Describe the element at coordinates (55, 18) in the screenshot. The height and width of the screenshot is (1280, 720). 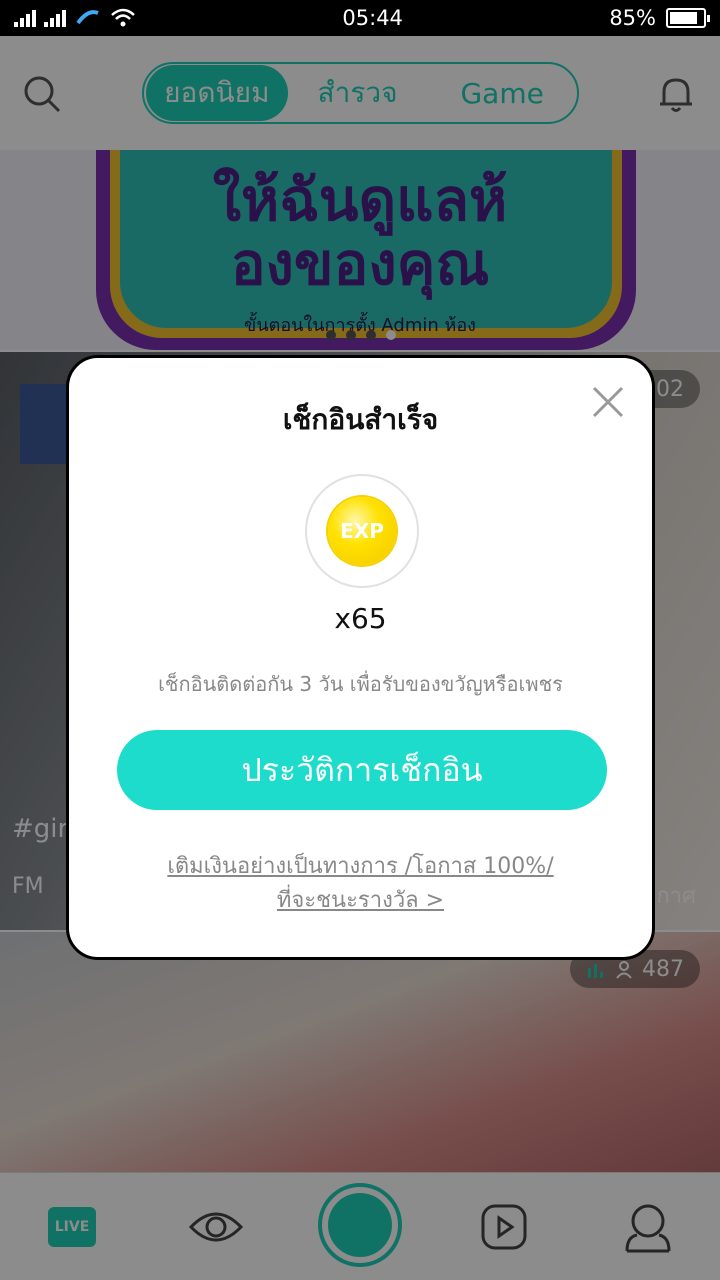
I see `signal-2-icon` at that location.